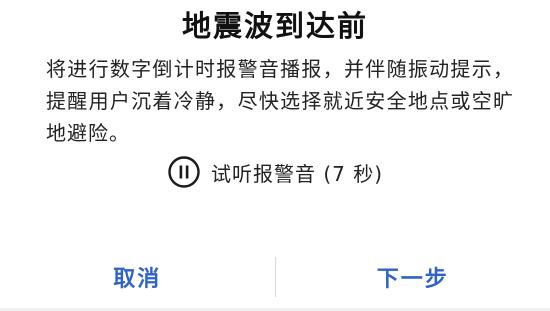  Describe the element at coordinates (297, 173) in the screenshot. I see `preview-alarm-label: 试听报警音 (7 秒)` at that location.